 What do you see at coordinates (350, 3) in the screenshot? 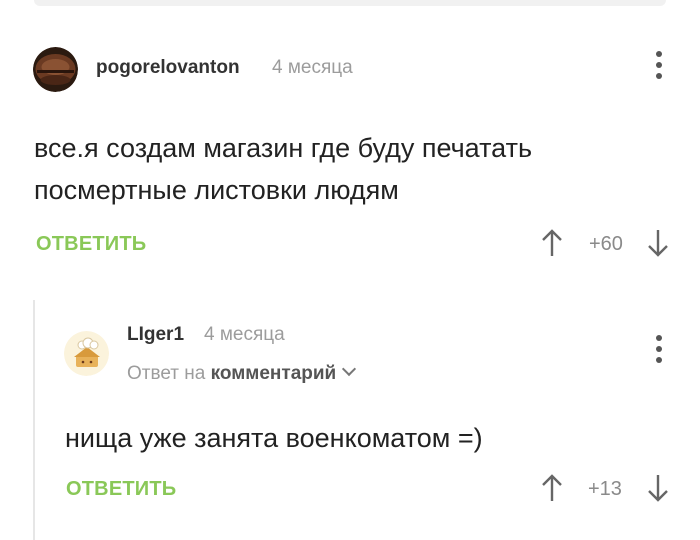
I see `previous-comment-edge` at bounding box center [350, 3].